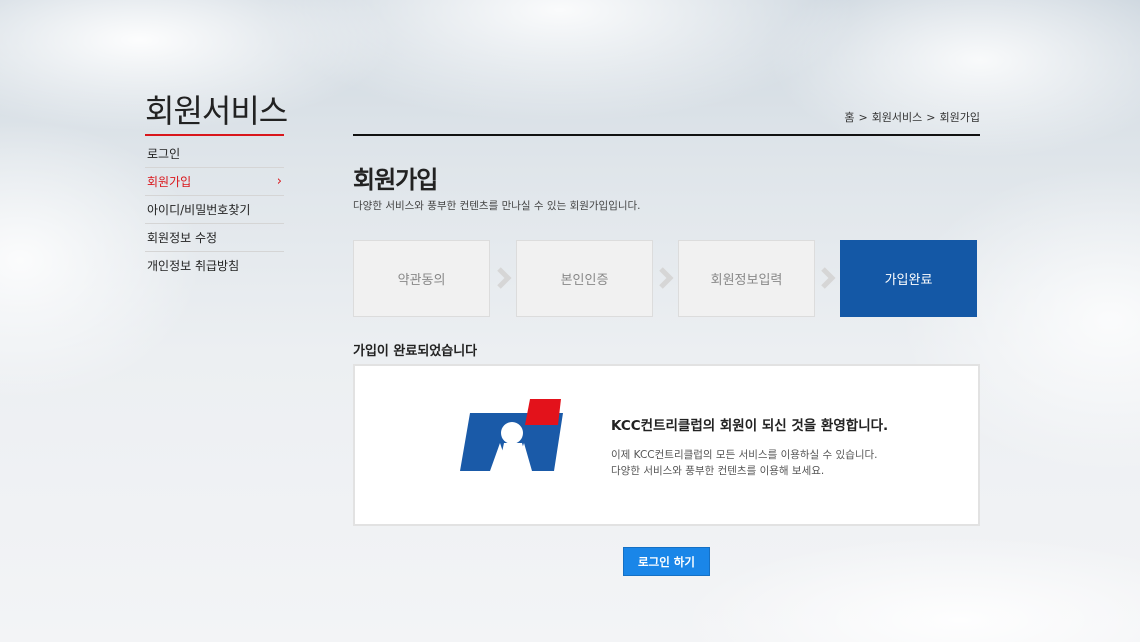 This screenshot has width=1140, height=642. Describe the element at coordinates (744, 455) in the screenshot. I see `welcome-line: 이제 KCC컨트리클럽의 모든 서비스를 이용하실 수 있습니다.` at that location.